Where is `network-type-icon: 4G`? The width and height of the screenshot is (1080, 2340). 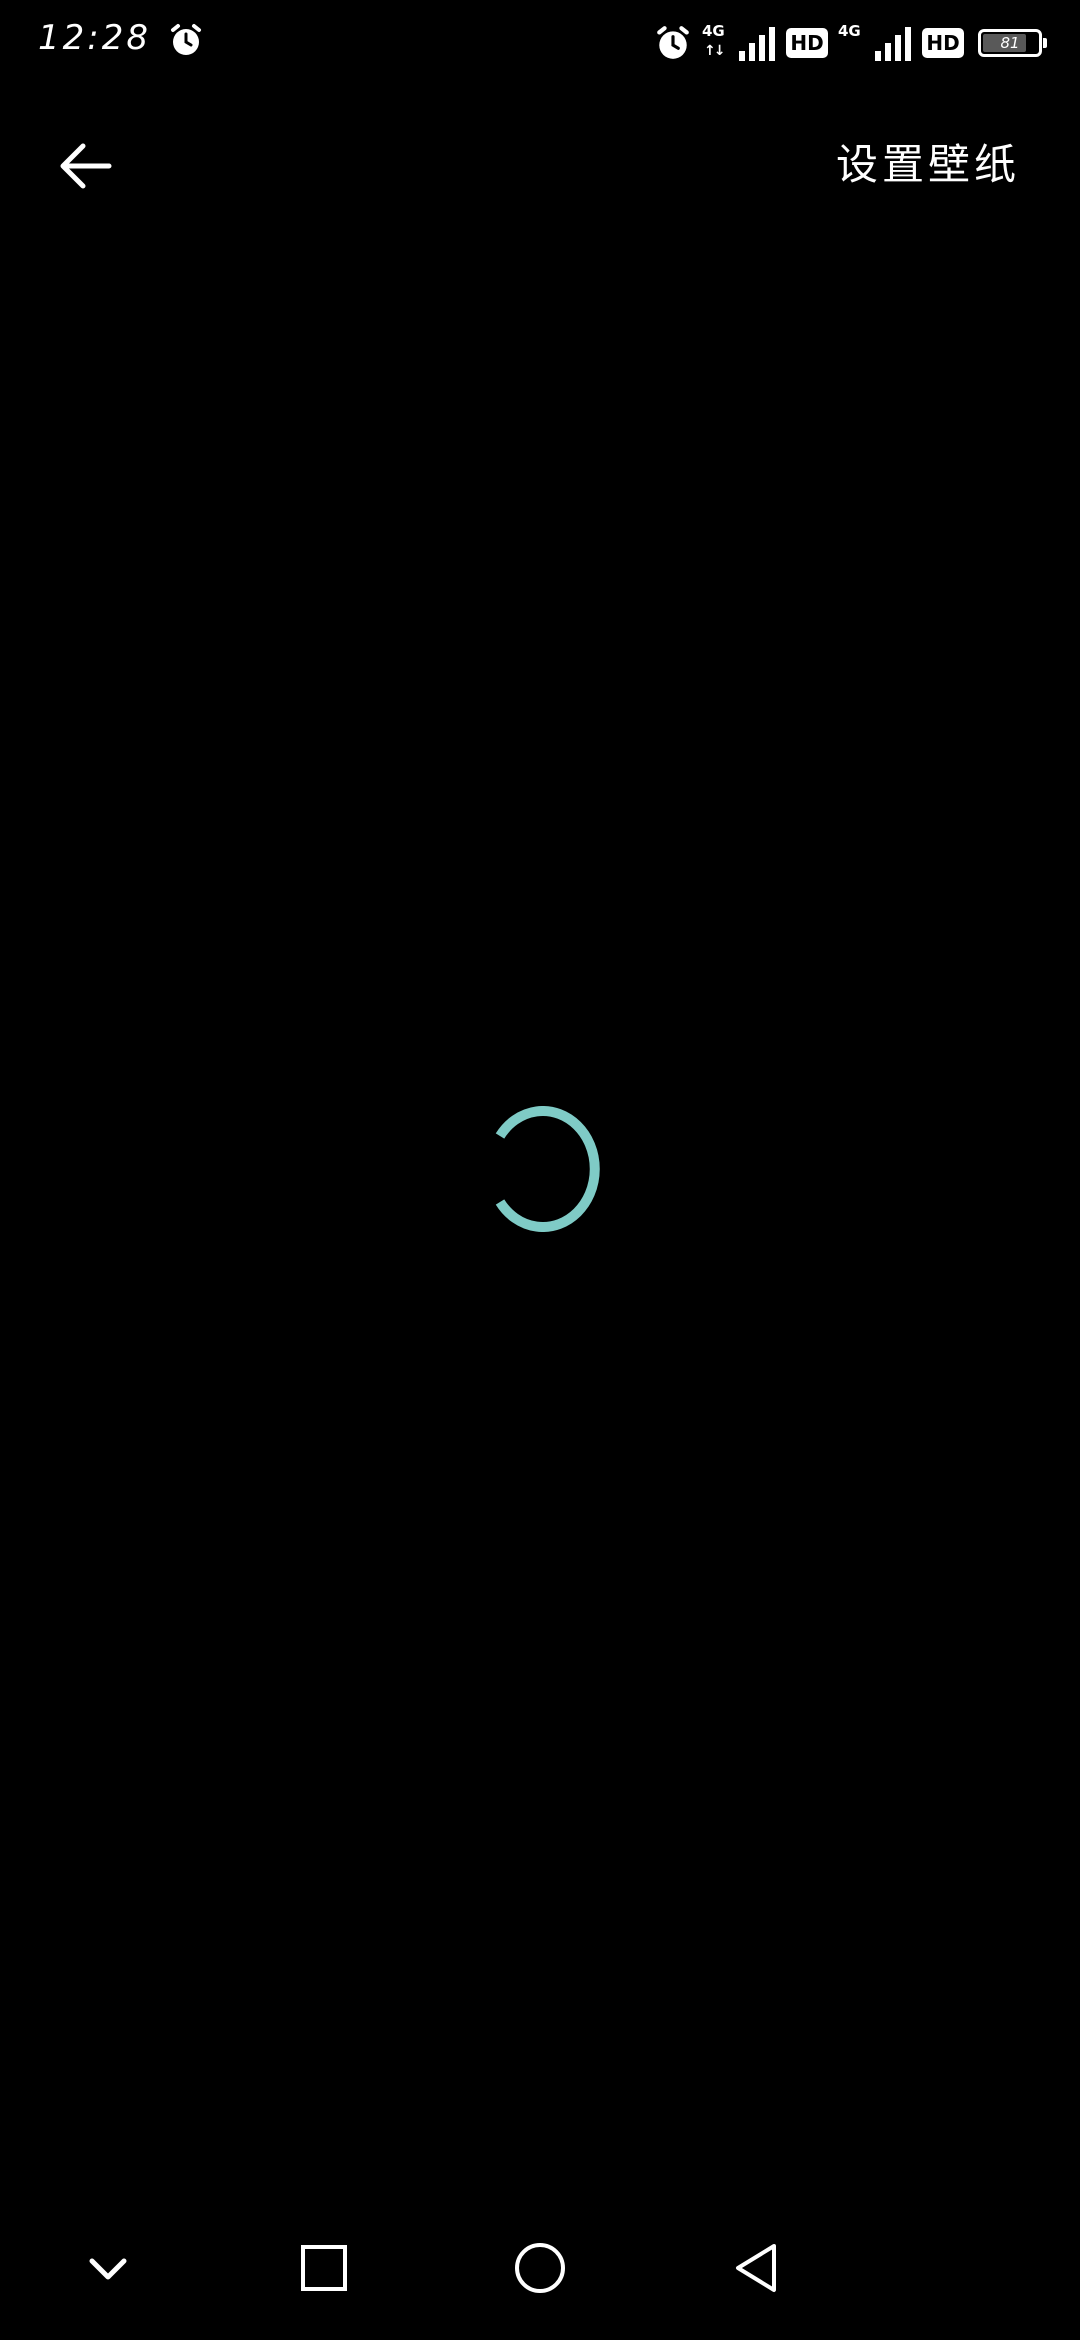 network-type-icon: 4G is located at coordinates (849, 31).